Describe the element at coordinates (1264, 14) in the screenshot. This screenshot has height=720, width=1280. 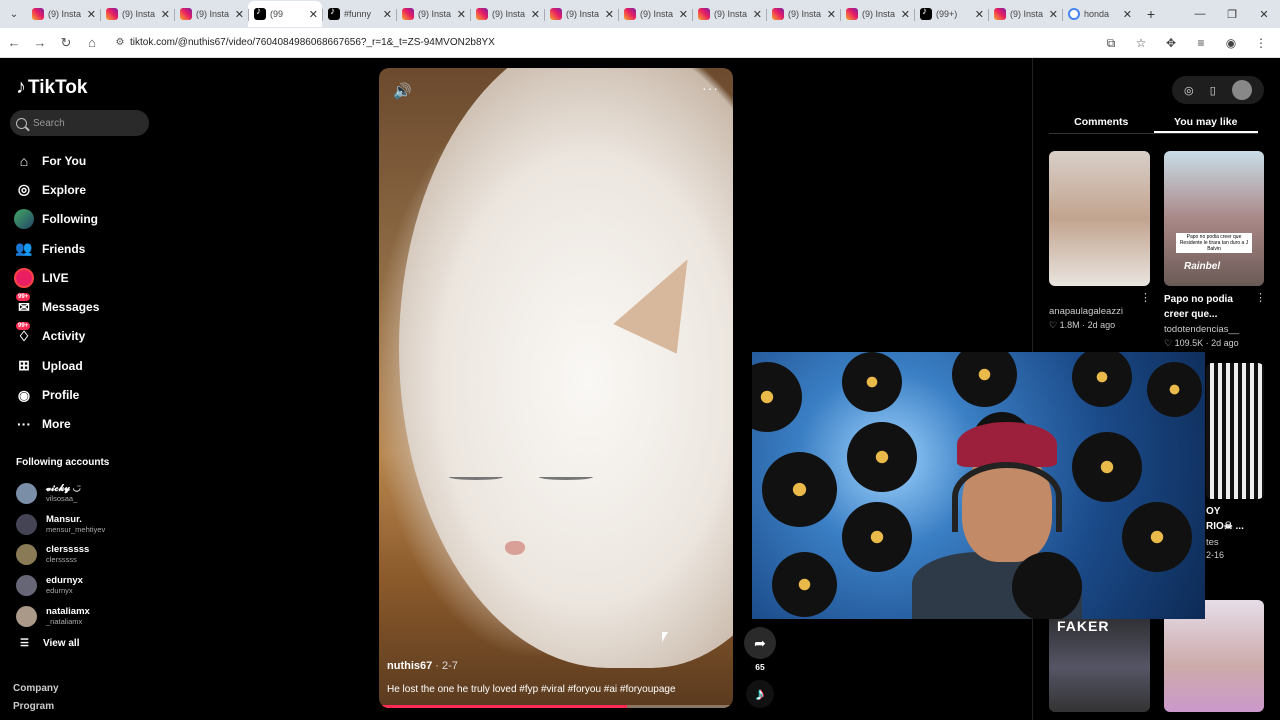
I see `close-window-icon: ✕` at that location.